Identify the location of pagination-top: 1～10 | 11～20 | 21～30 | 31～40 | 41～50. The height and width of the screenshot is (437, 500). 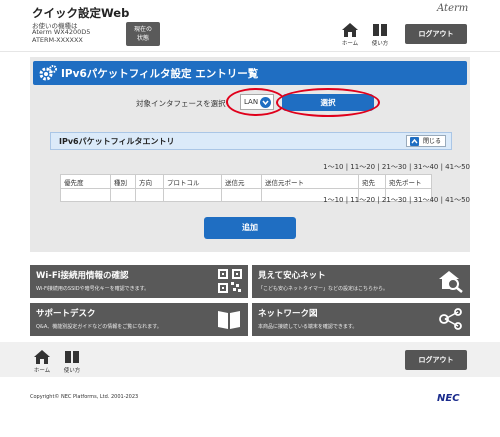
(370, 167).